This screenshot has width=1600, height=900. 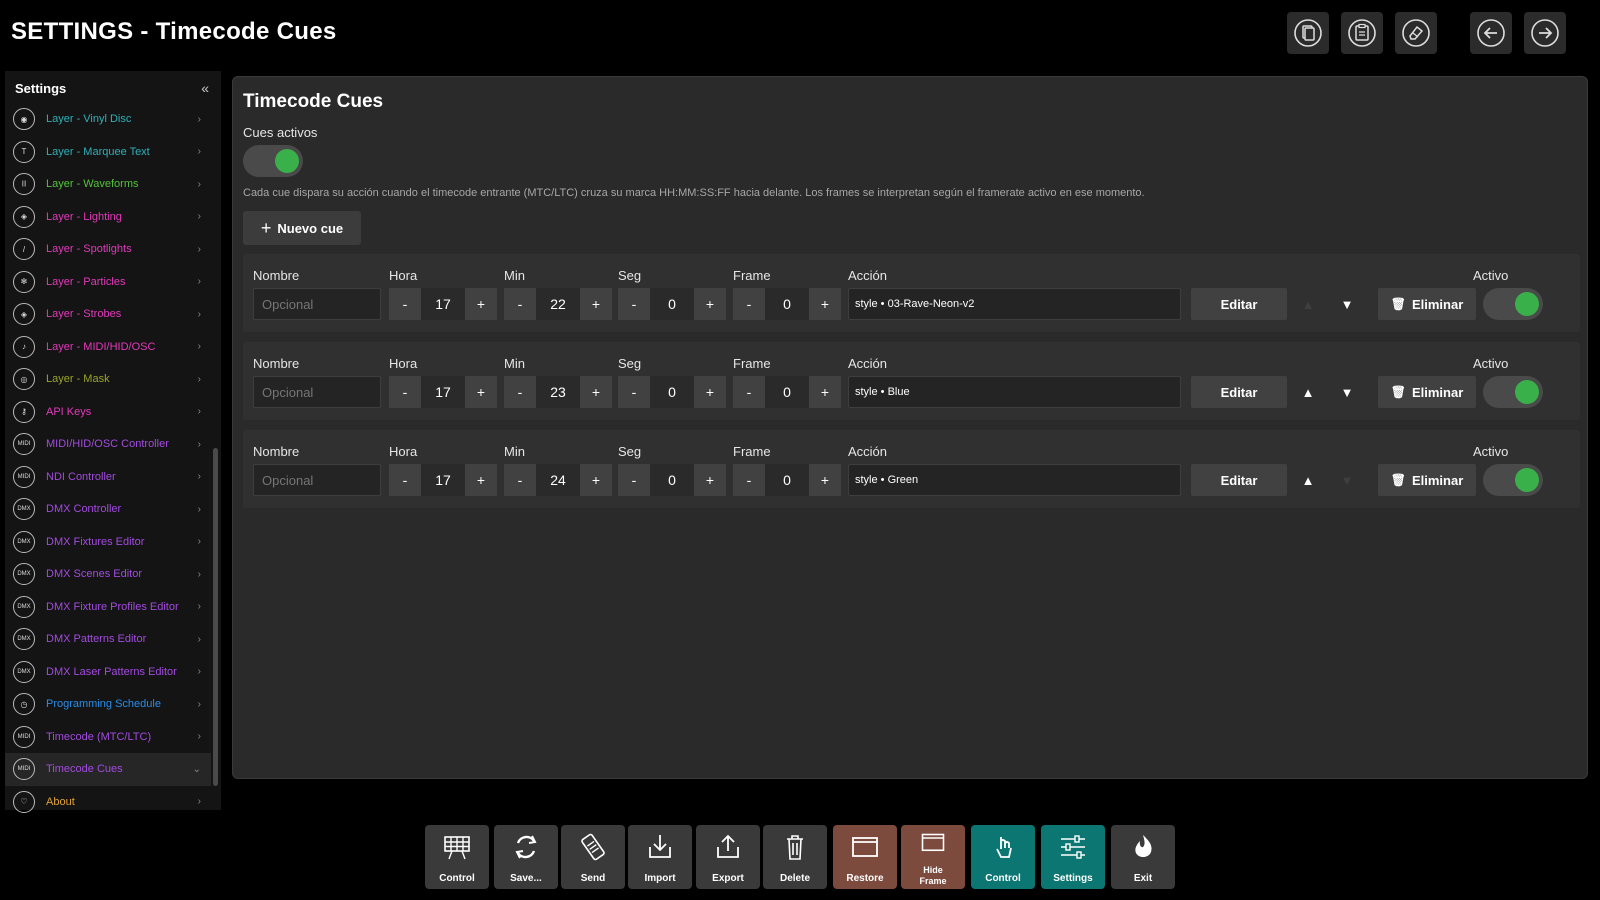 What do you see at coordinates (108, 152) in the screenshot?
I see `sidebar-item: T Layer - Marquee Text ›` at bounding box center [108, 152].